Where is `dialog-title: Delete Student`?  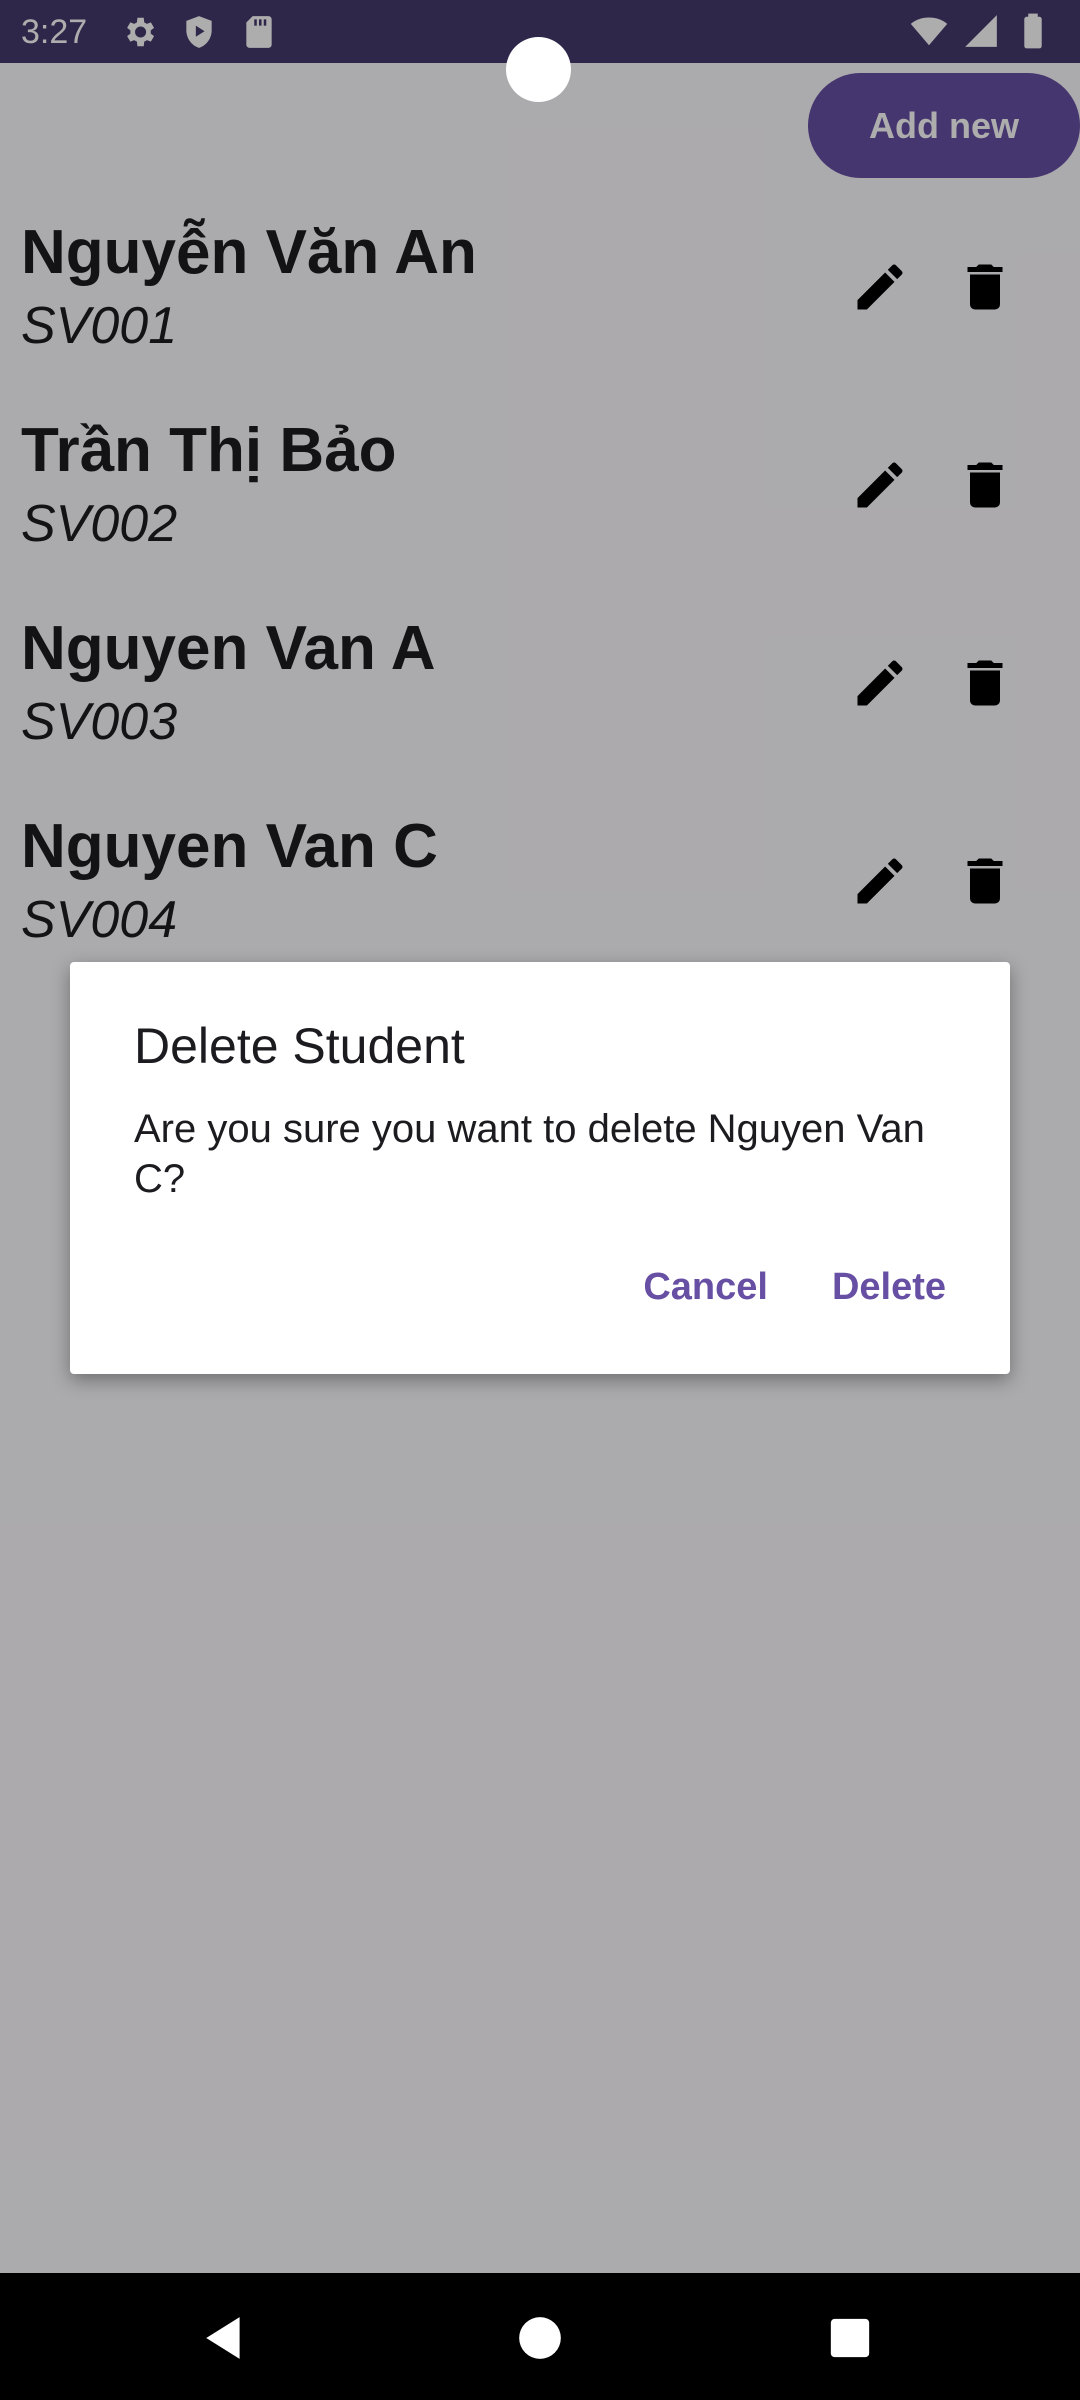 dialog-title: Delete Student is located at coordinates (299, 1046).